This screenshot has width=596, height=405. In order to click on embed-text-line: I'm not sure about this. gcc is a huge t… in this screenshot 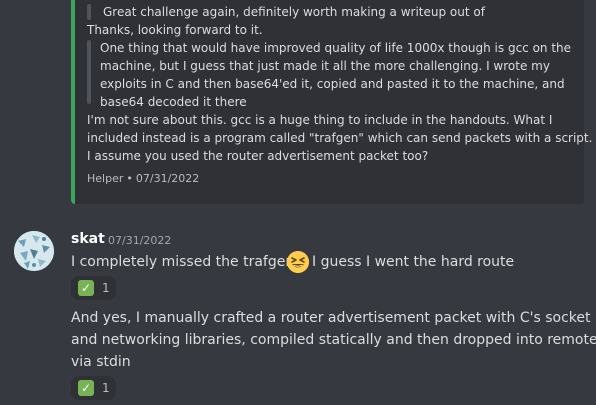, I will do `click(320, 120)`.